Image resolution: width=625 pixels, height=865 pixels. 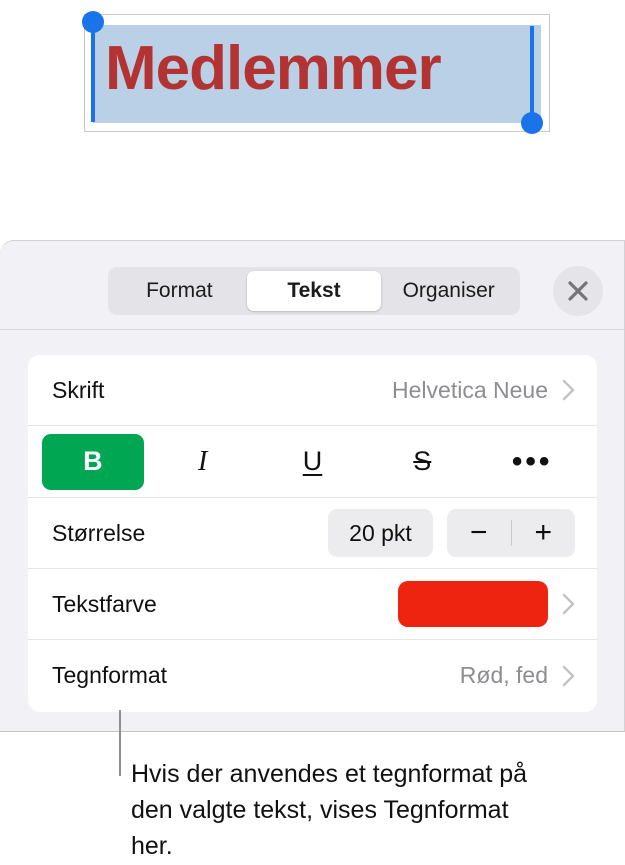 I want to click on selection-handle-bottom-right, so click(x=532, y=123).